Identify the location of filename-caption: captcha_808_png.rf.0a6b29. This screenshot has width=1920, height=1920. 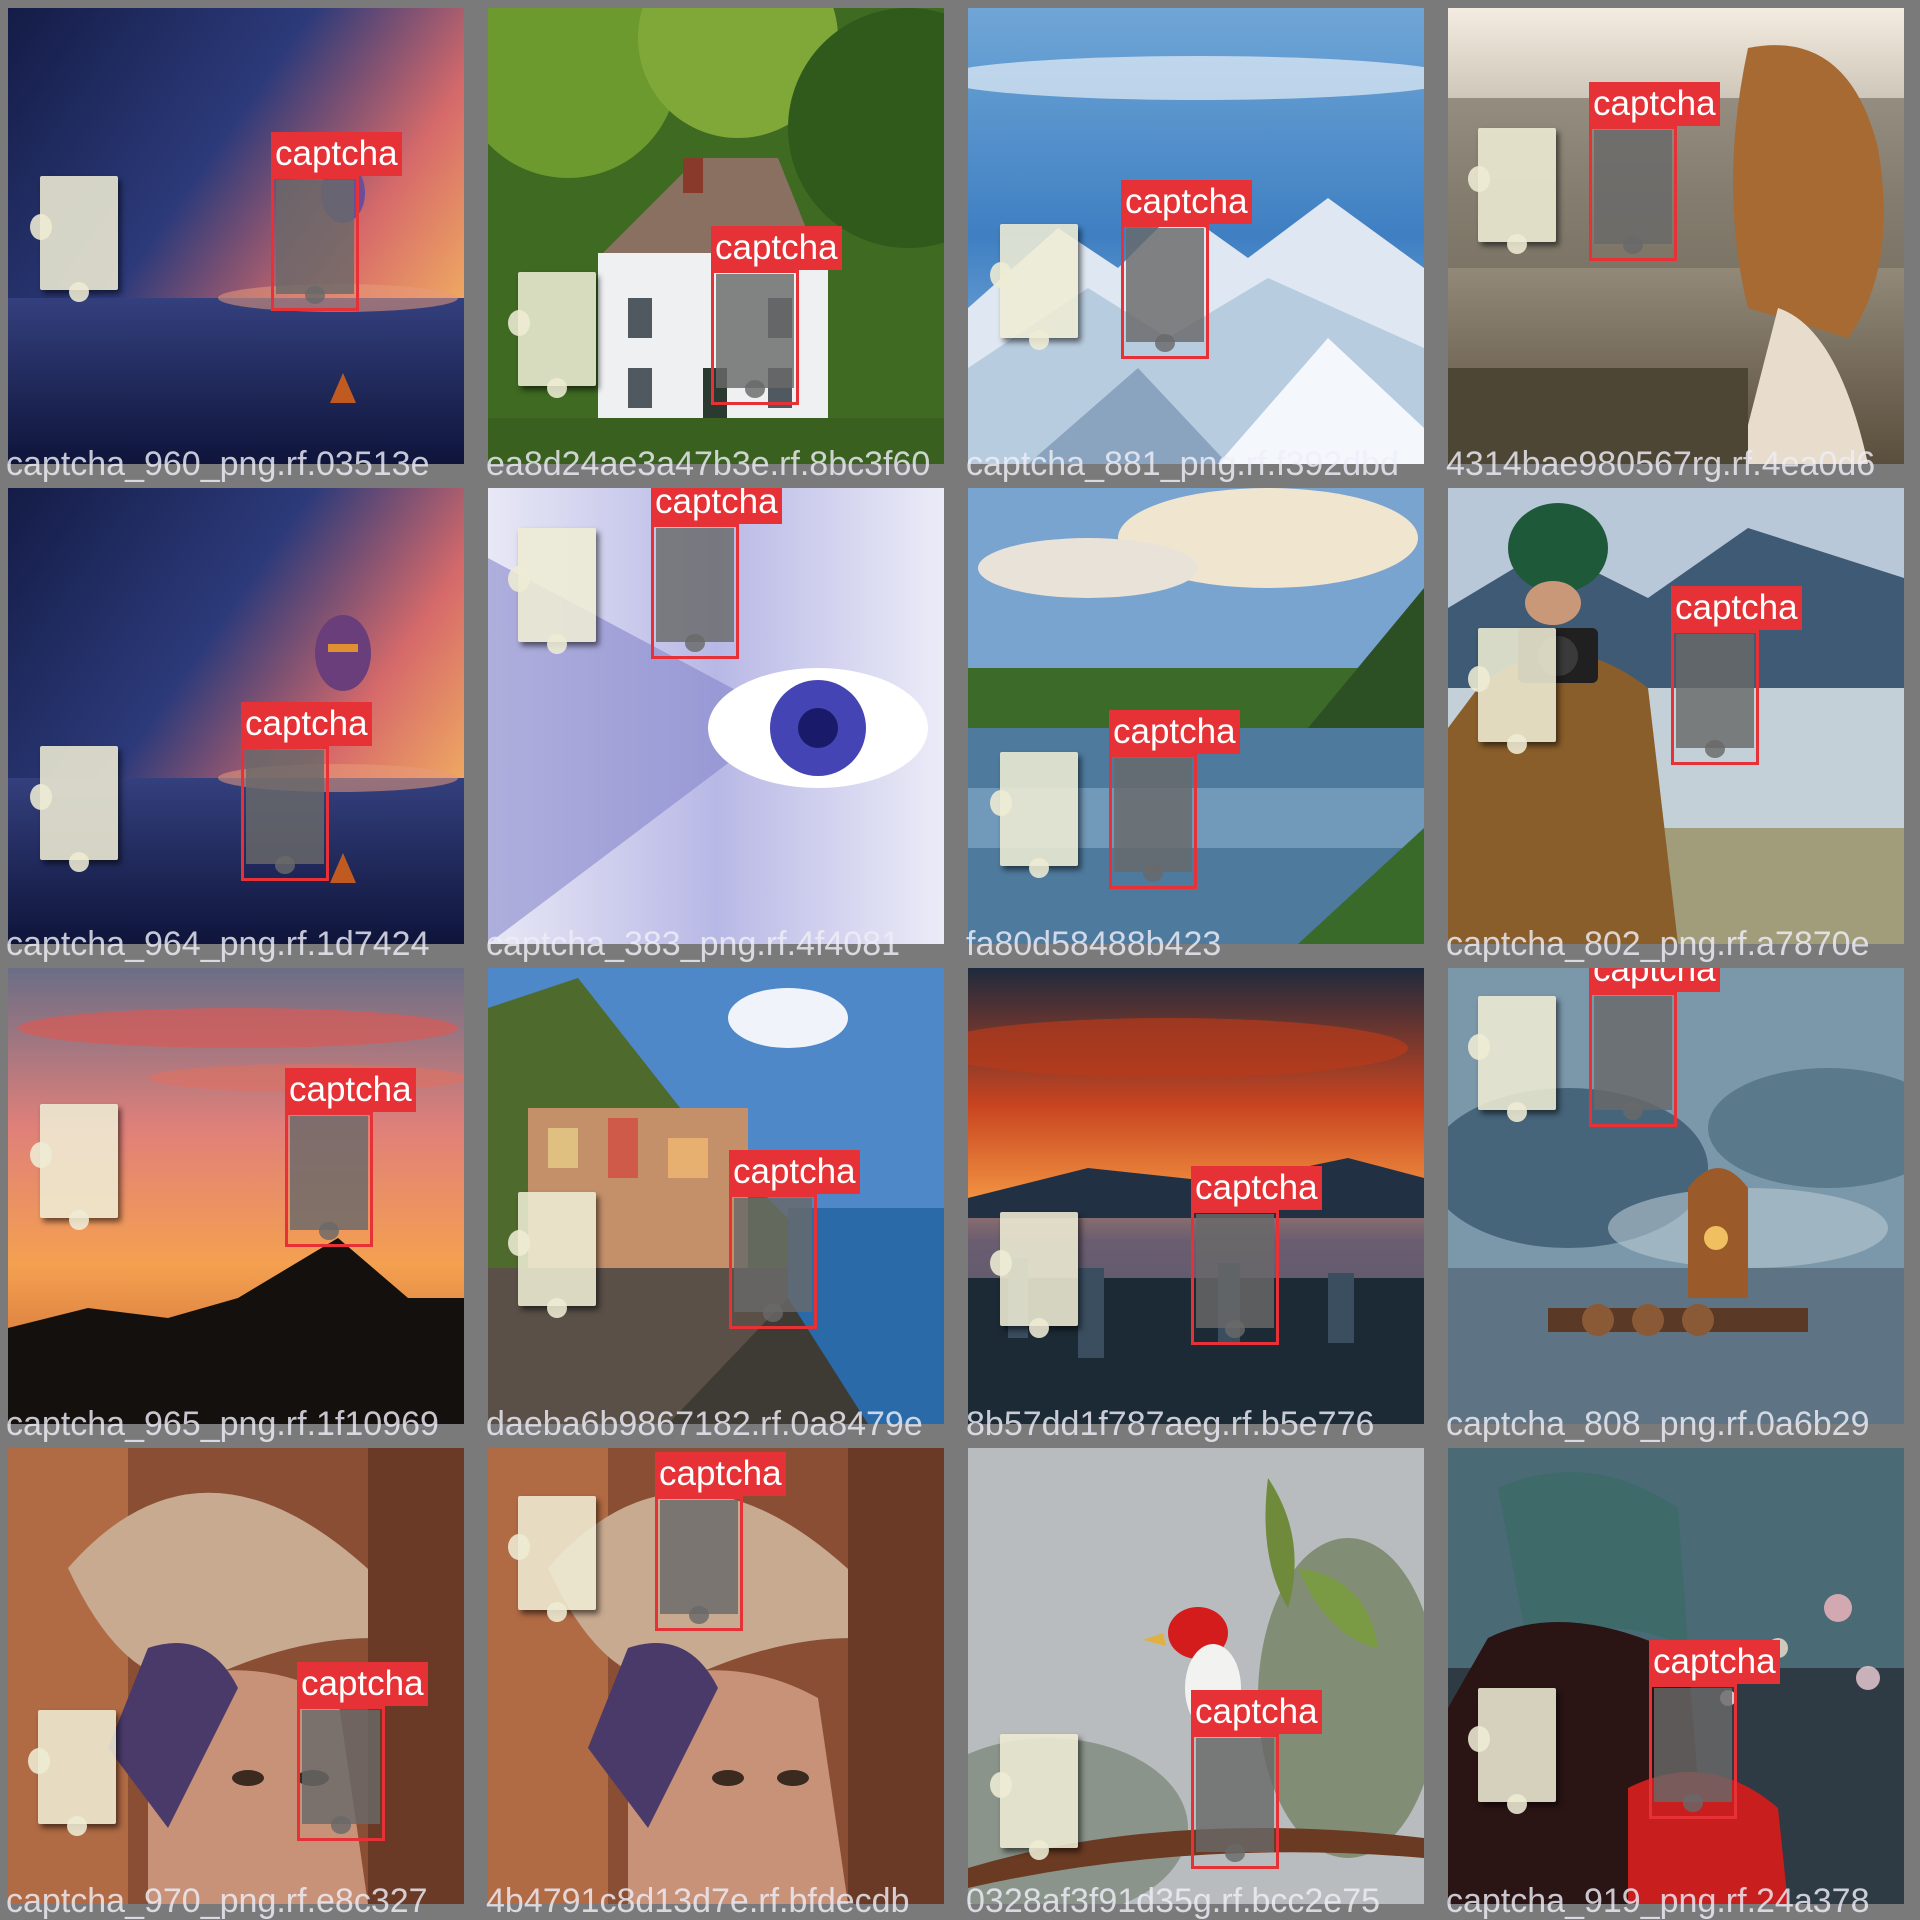
(1658, 1424).